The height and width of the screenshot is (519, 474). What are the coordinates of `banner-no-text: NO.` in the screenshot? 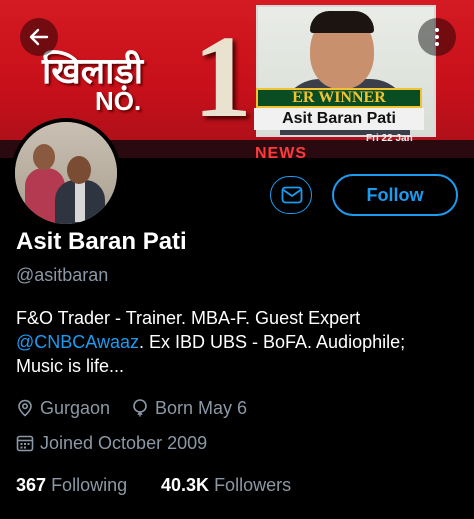 It's located at (118, 101).